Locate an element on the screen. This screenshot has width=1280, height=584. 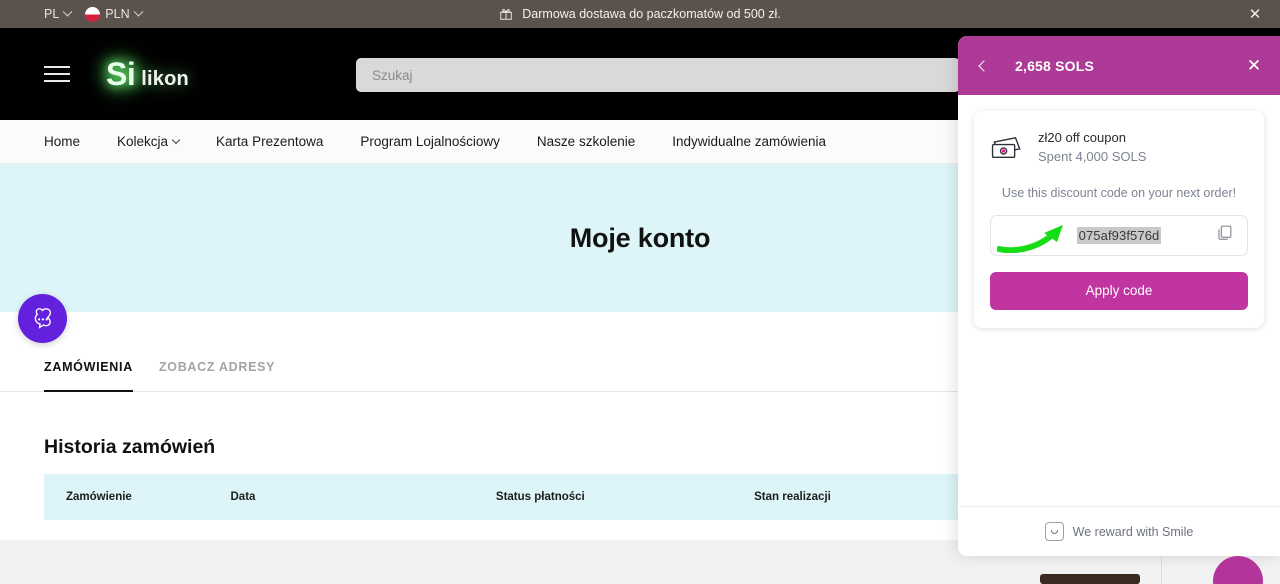
close-panel-button: ✕ is located at coordinates (1254, 66).